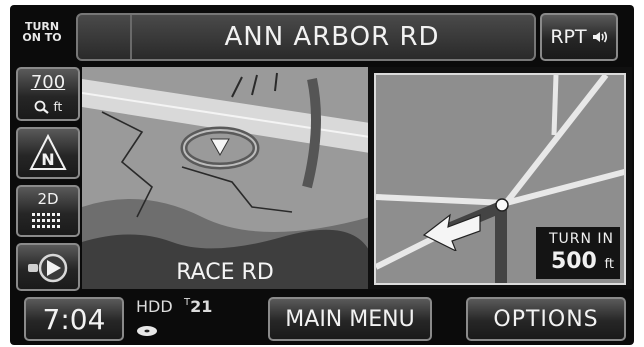 The height and width of the screenshot is (347, 644). Describe the element at coordinates (48, 211) in the screenshot. I see `view-mode-button: 2D` at that location.